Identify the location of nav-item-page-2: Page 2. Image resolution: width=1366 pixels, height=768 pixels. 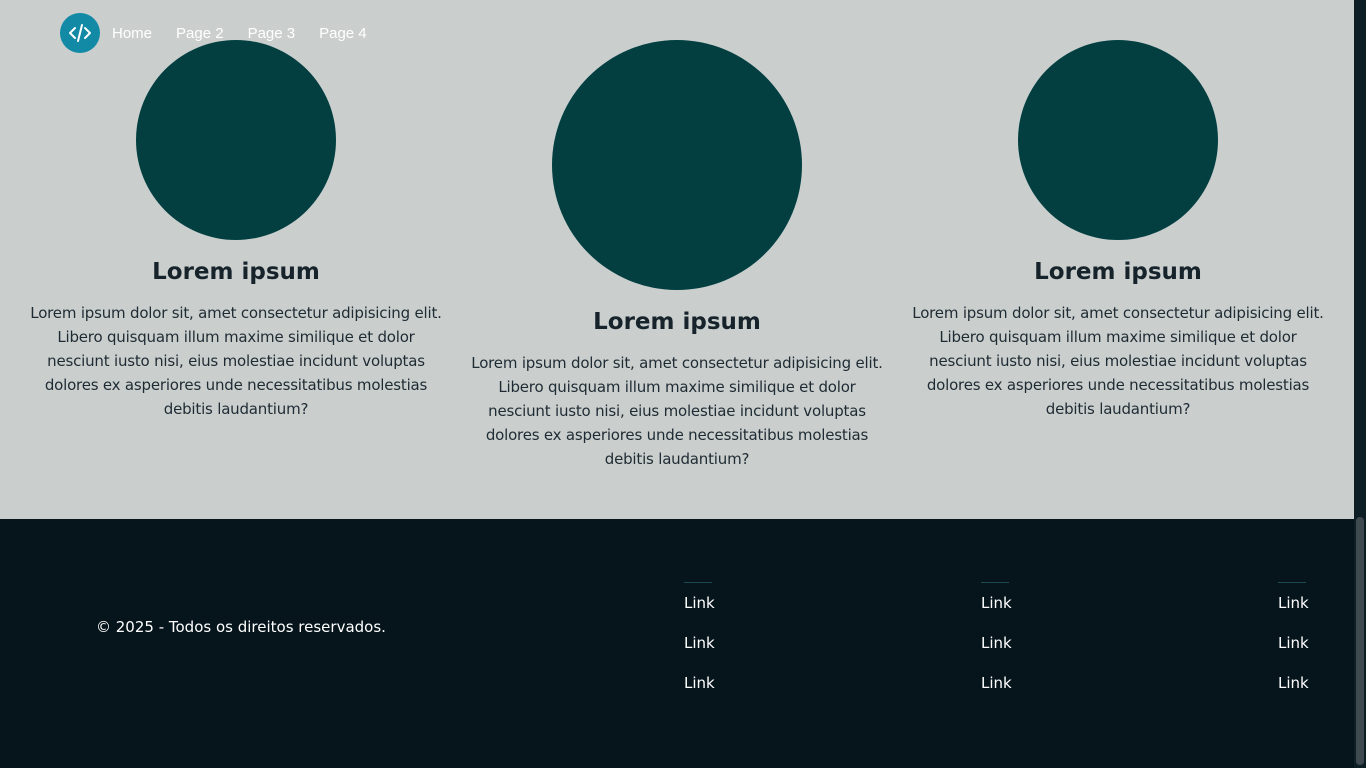
(200, 33).